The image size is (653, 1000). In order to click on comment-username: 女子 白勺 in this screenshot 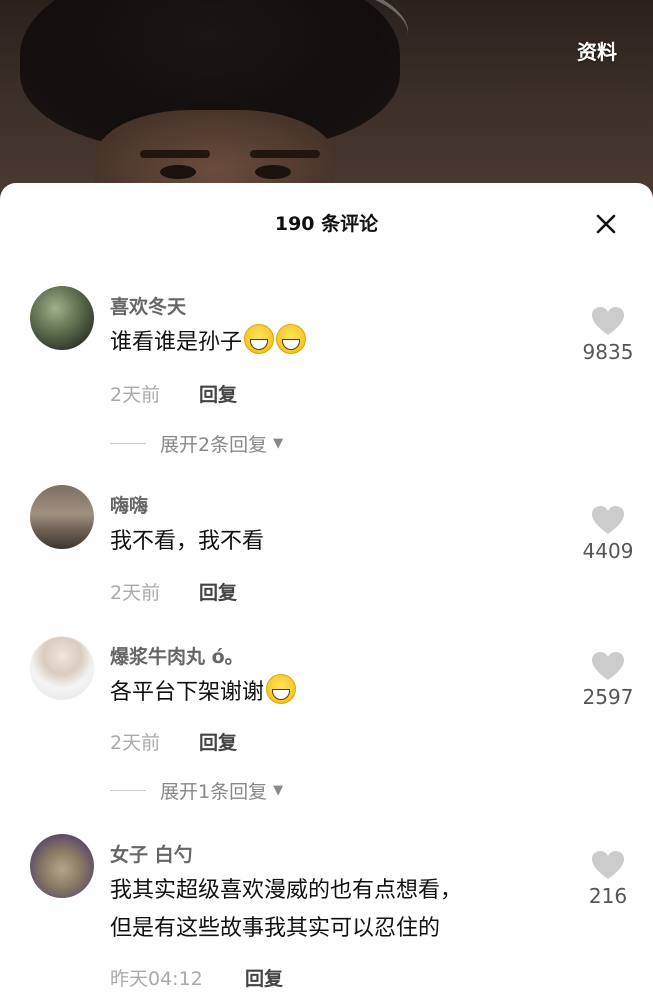, I will do `click(151, 853)`.